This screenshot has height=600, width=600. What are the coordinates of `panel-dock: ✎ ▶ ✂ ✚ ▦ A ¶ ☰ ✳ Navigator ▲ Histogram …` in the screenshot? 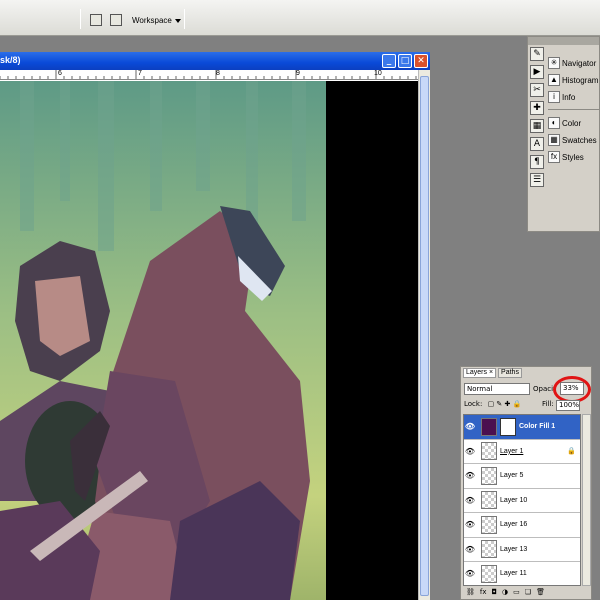 It's located at (563, 134).